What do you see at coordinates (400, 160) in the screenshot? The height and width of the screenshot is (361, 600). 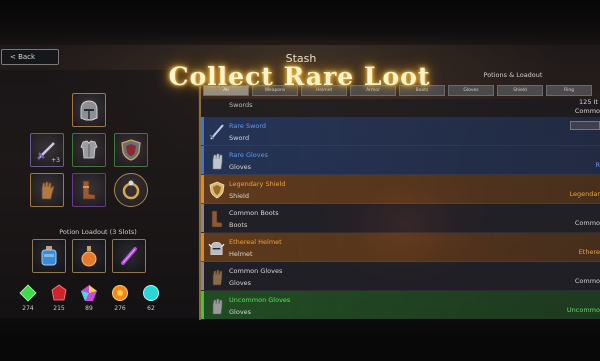 I see `list-item: Rare Gloves Gloves R` at bounding box center [400, 160].